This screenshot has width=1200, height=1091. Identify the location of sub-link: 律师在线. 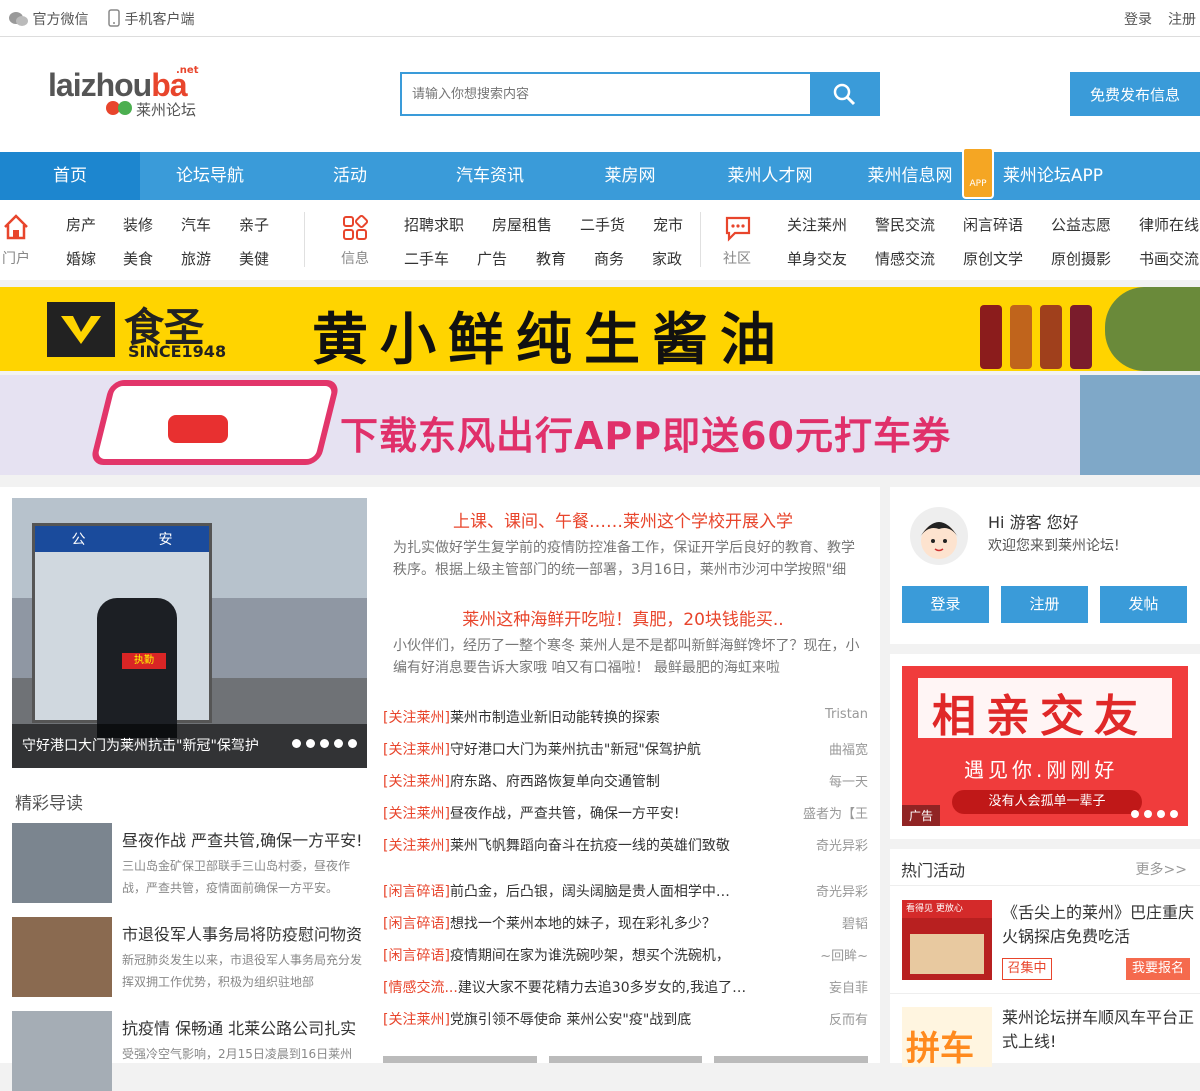
(1169, 224).